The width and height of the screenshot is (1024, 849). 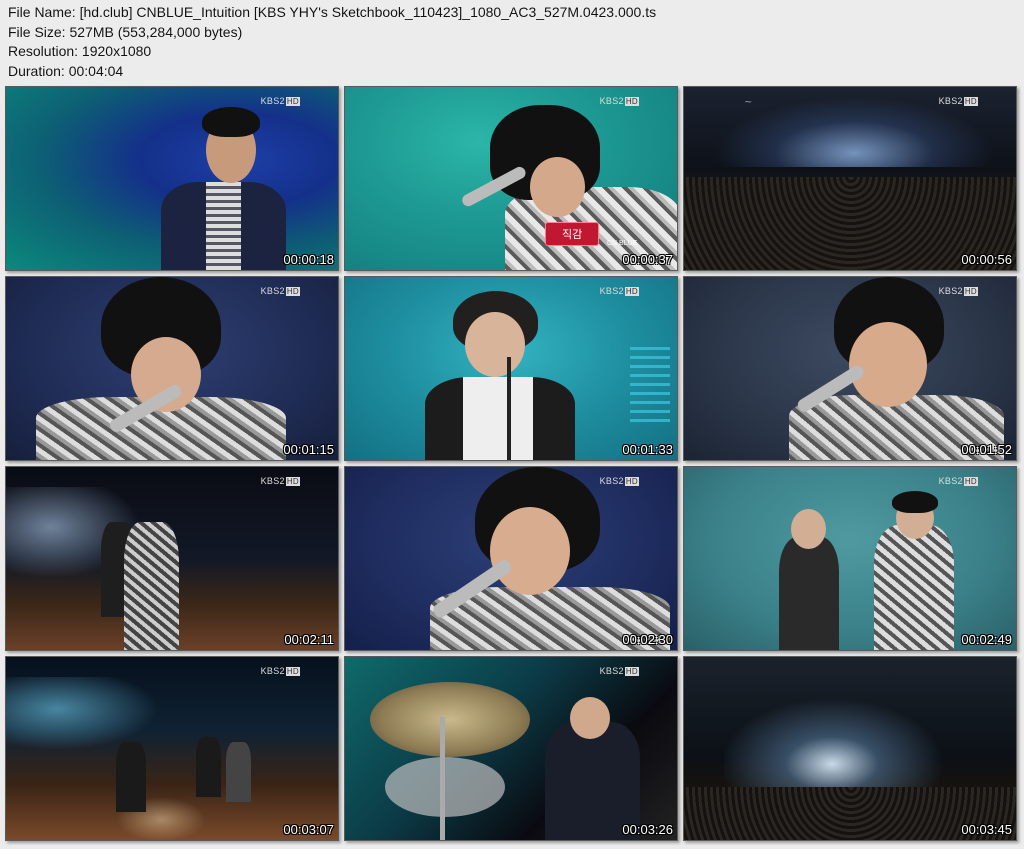 What do you see at coordinates (172, 748) in the screenshot?
I see `thumbnail: KBS2 HD 00:03:07` at bounding box center [172, 748].